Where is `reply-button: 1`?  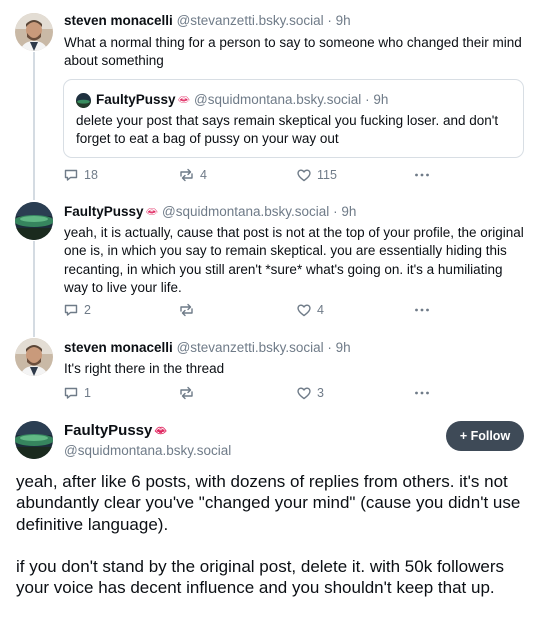
reply-button: 1 is located at coordinates (77, 393).